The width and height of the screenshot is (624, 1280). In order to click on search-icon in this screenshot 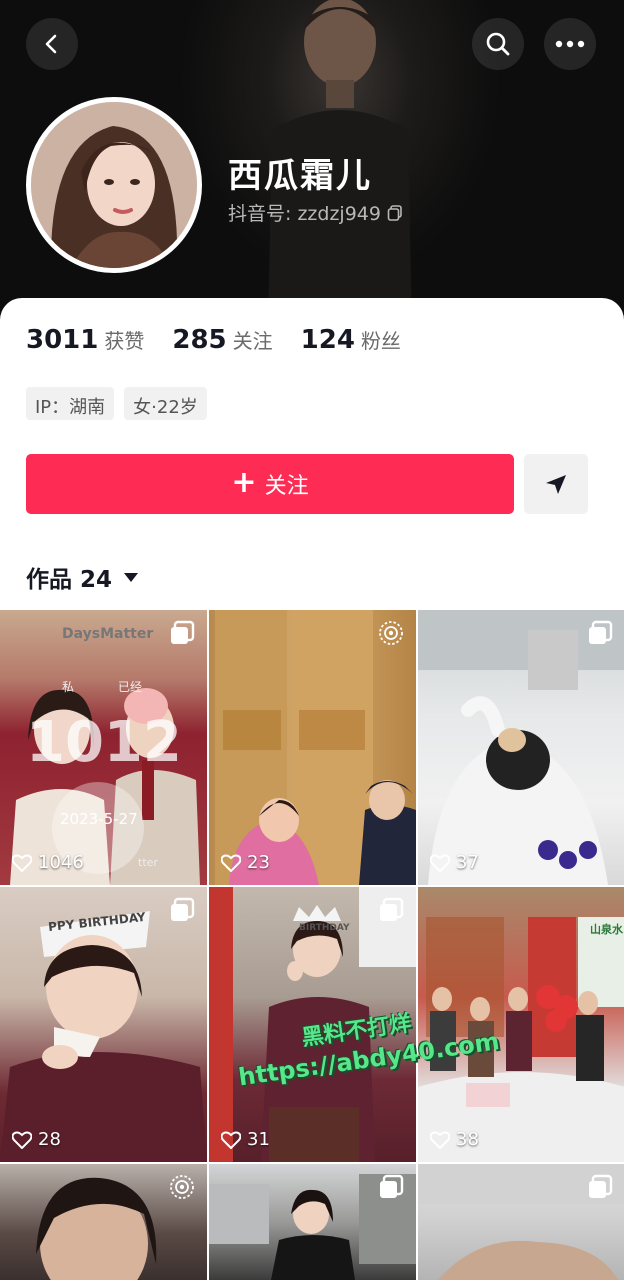, I will do `click(498, 44)`.